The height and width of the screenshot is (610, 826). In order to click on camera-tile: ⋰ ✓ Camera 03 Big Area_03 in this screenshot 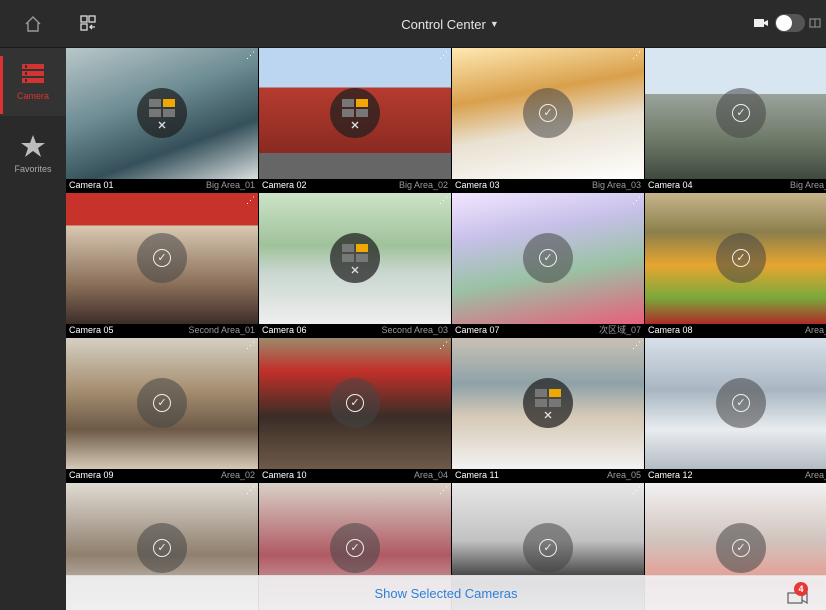, I will do `click(548, 120)`.